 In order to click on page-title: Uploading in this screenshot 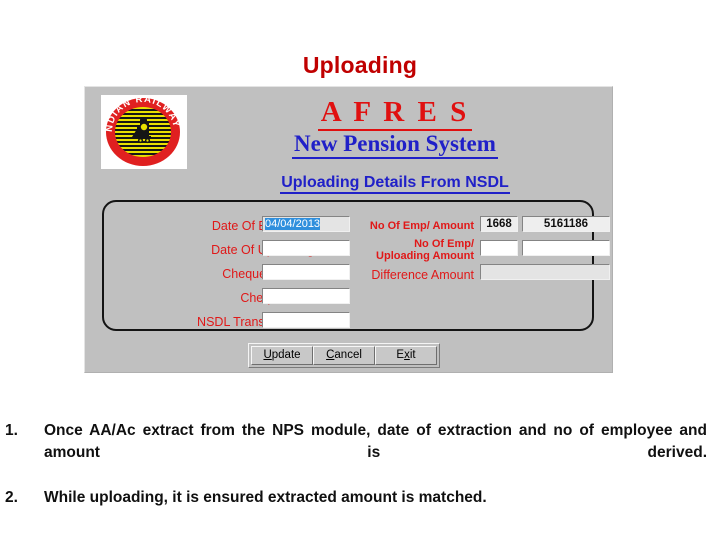, I will do `click(360, 65)`.